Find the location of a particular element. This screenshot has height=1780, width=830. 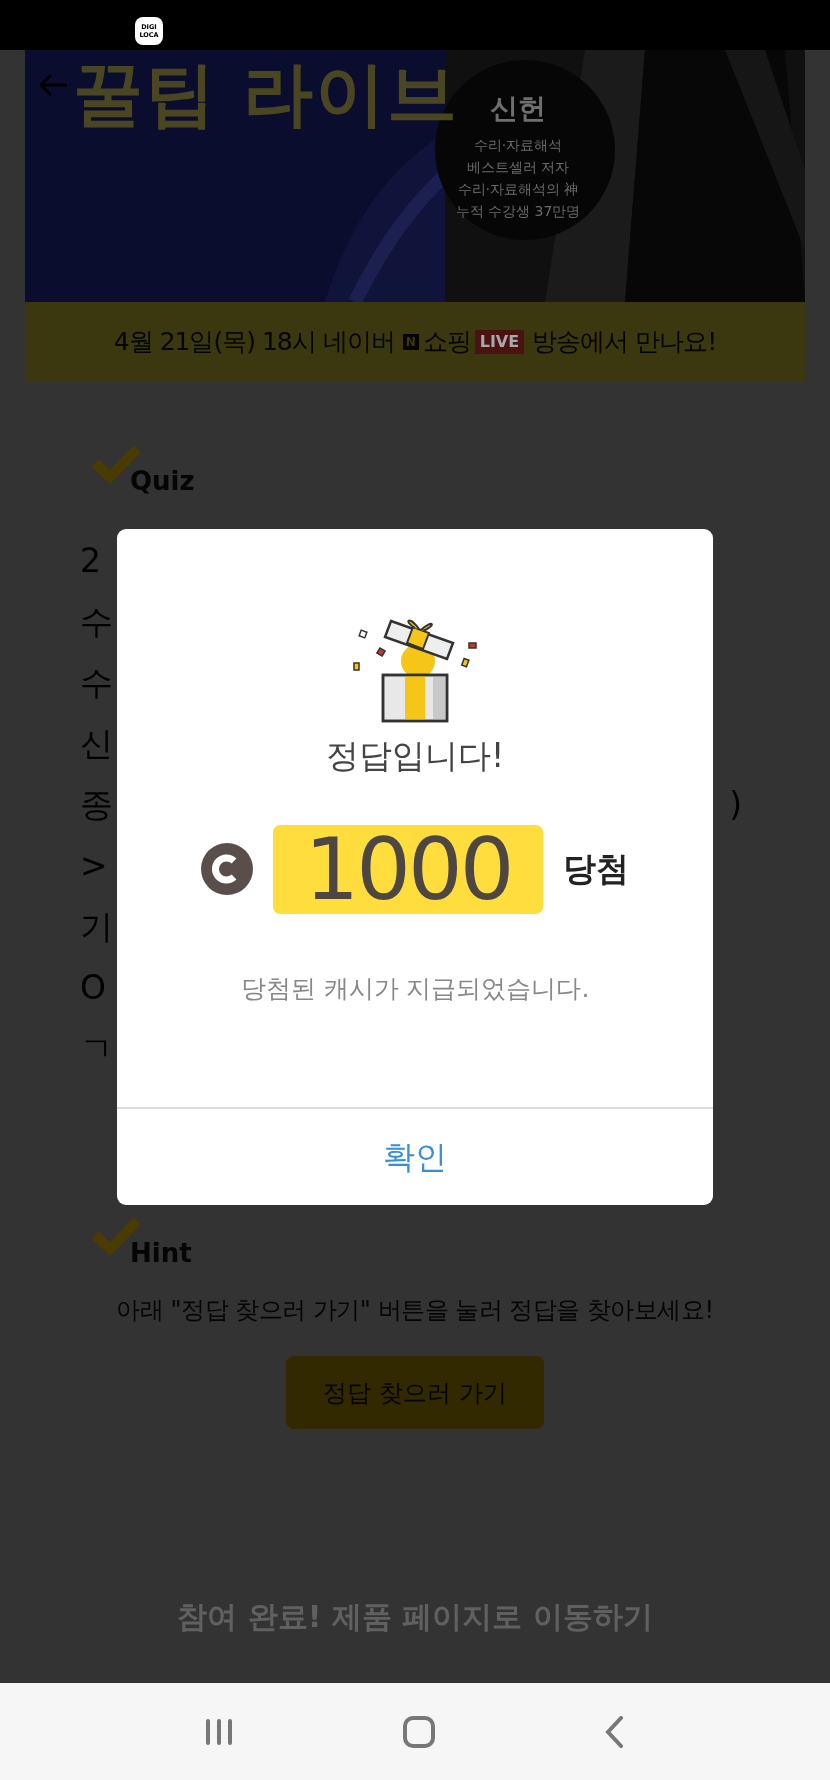

confirm-button: 확인 is located at coordinates (415, 1157).